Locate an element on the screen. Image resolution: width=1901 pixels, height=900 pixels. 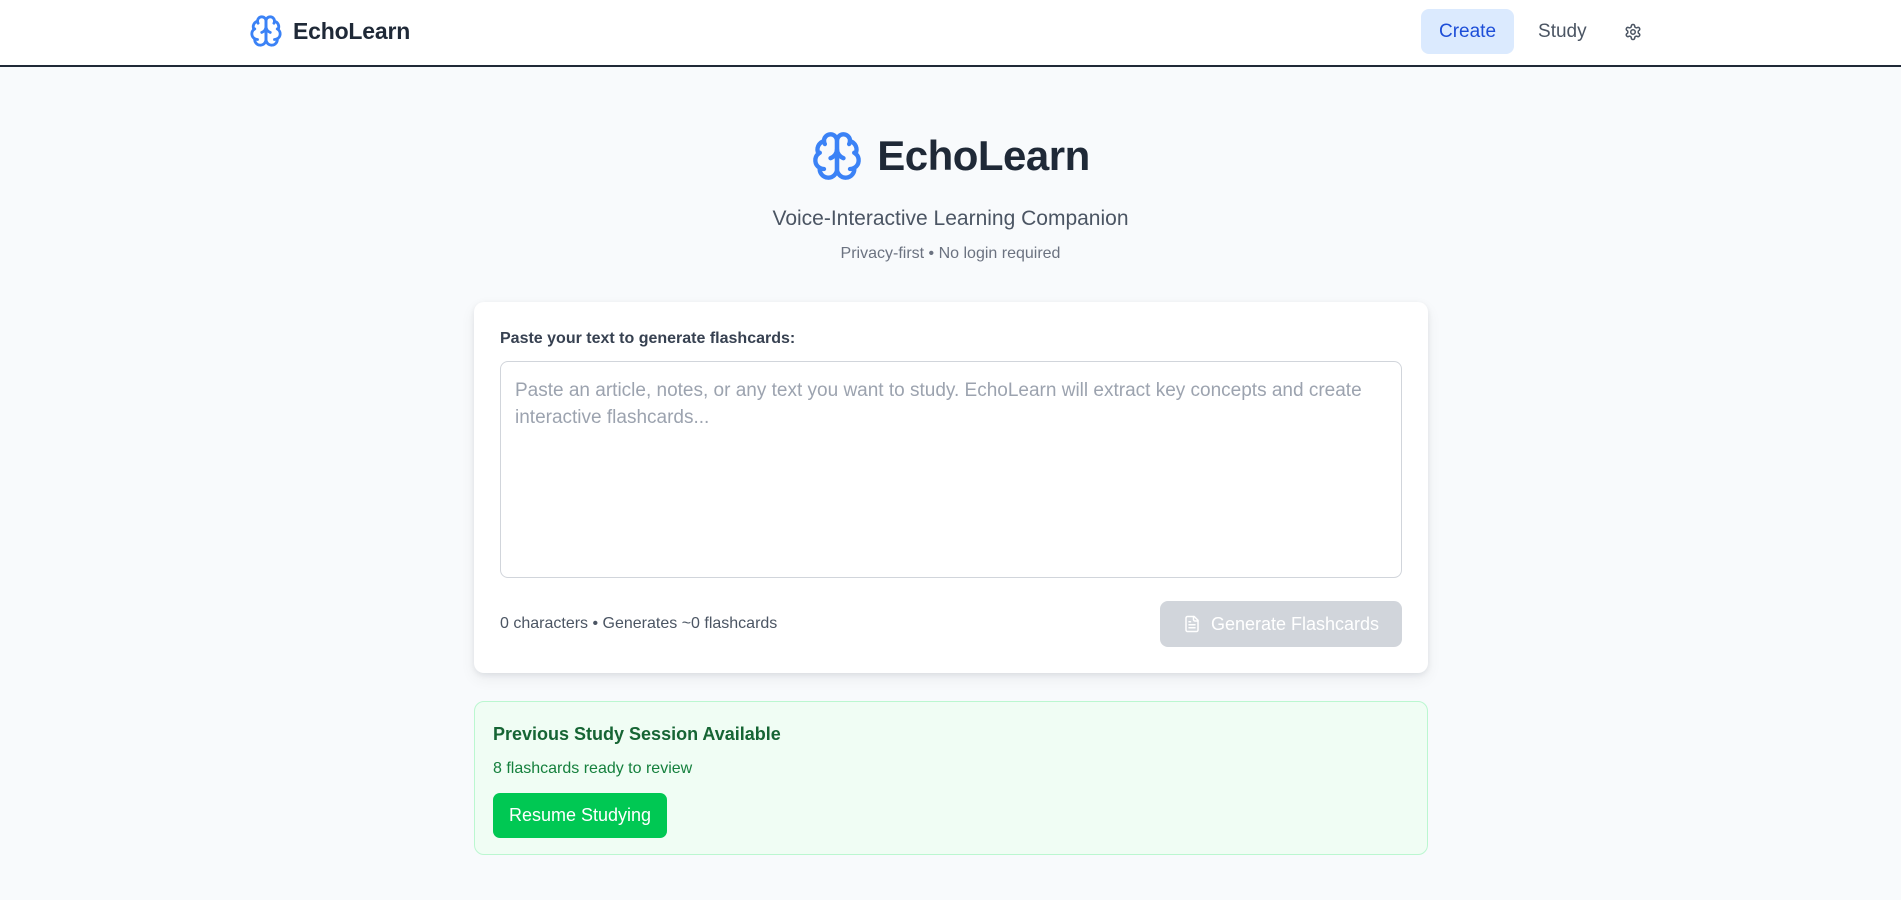
main-nav: Create Study is located at coordinates (1538, 31).